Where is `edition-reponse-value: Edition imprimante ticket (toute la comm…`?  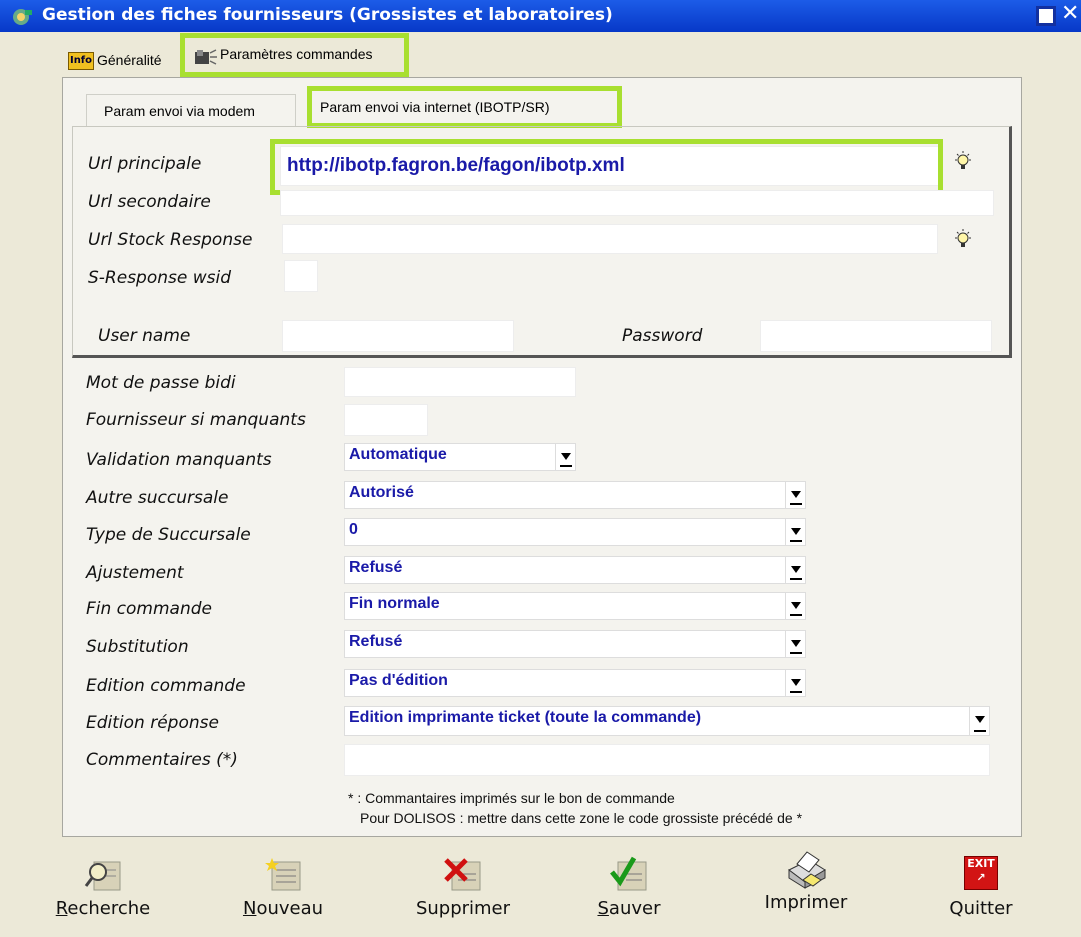
edition-reponse-value: Edition imprimante ticket (toute la comm… is located at coordinates (525, 717).